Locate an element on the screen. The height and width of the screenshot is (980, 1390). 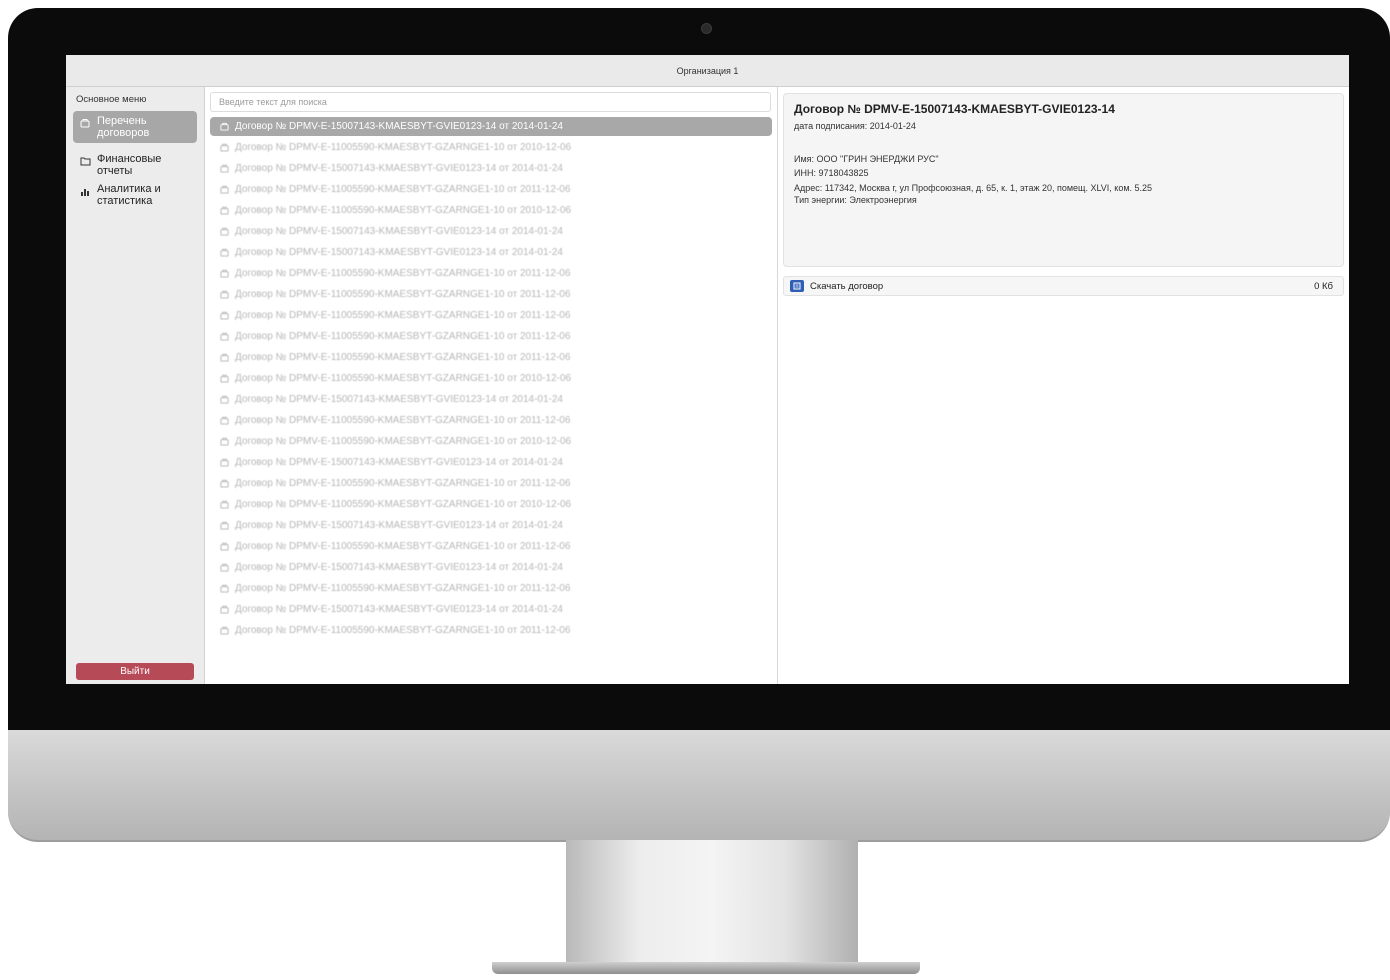
energy-type: Тип энергии: Электроэнергия is located at coordinates (855, 200).